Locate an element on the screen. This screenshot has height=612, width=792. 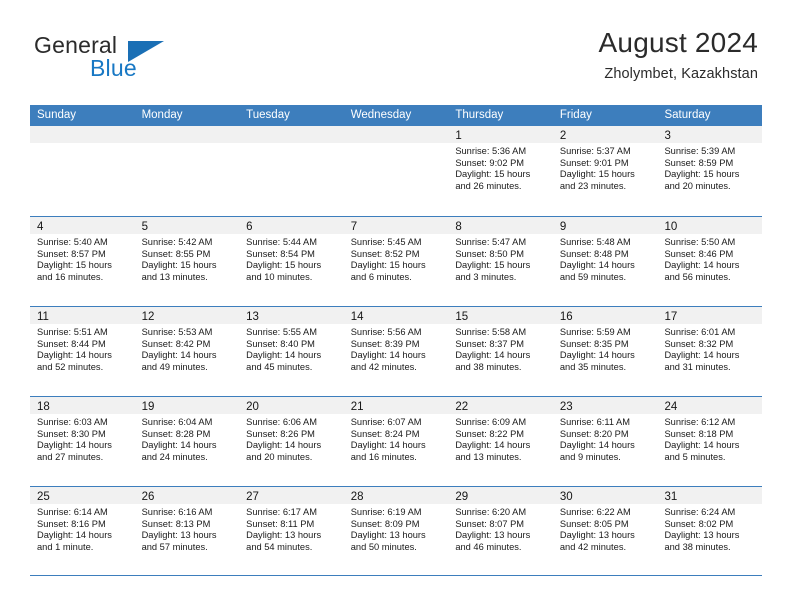
daylight-duration-line2: and 49 minutes. is located at coordinates (174, 366).